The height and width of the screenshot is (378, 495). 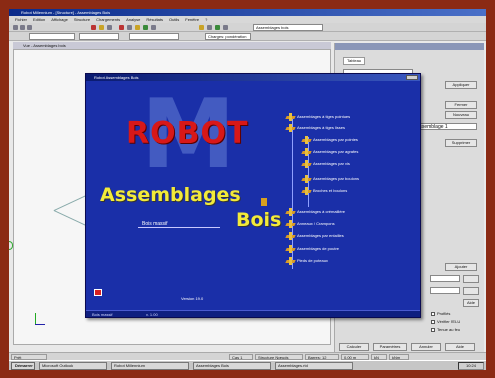 I want to click on tree-item: Assemblages à tiges pointues, so click(x=318, y=116).